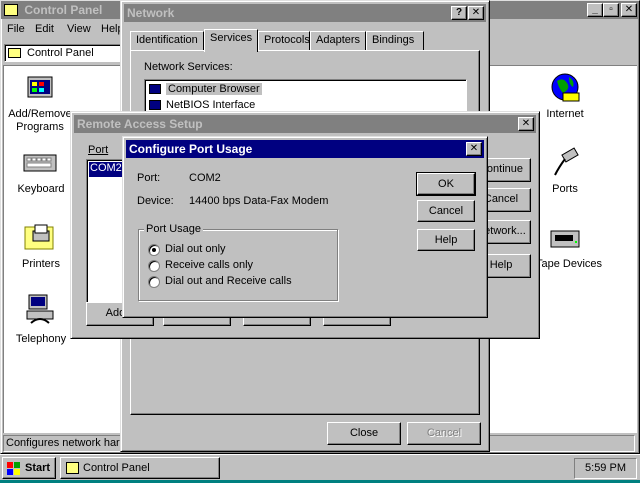 The width and height of the screenshot is (640, 483). I want to click on dialog-title: Configure Port Usage, so click(191, 149).